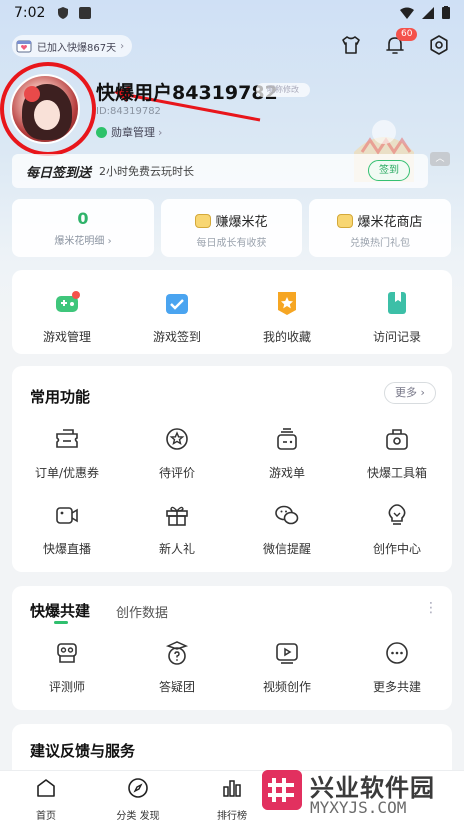 This screenshot has width=464, height=826. Describe the element at coordinates (30, 13) in the screenshot. I see `status-time: 7:02` at that location.